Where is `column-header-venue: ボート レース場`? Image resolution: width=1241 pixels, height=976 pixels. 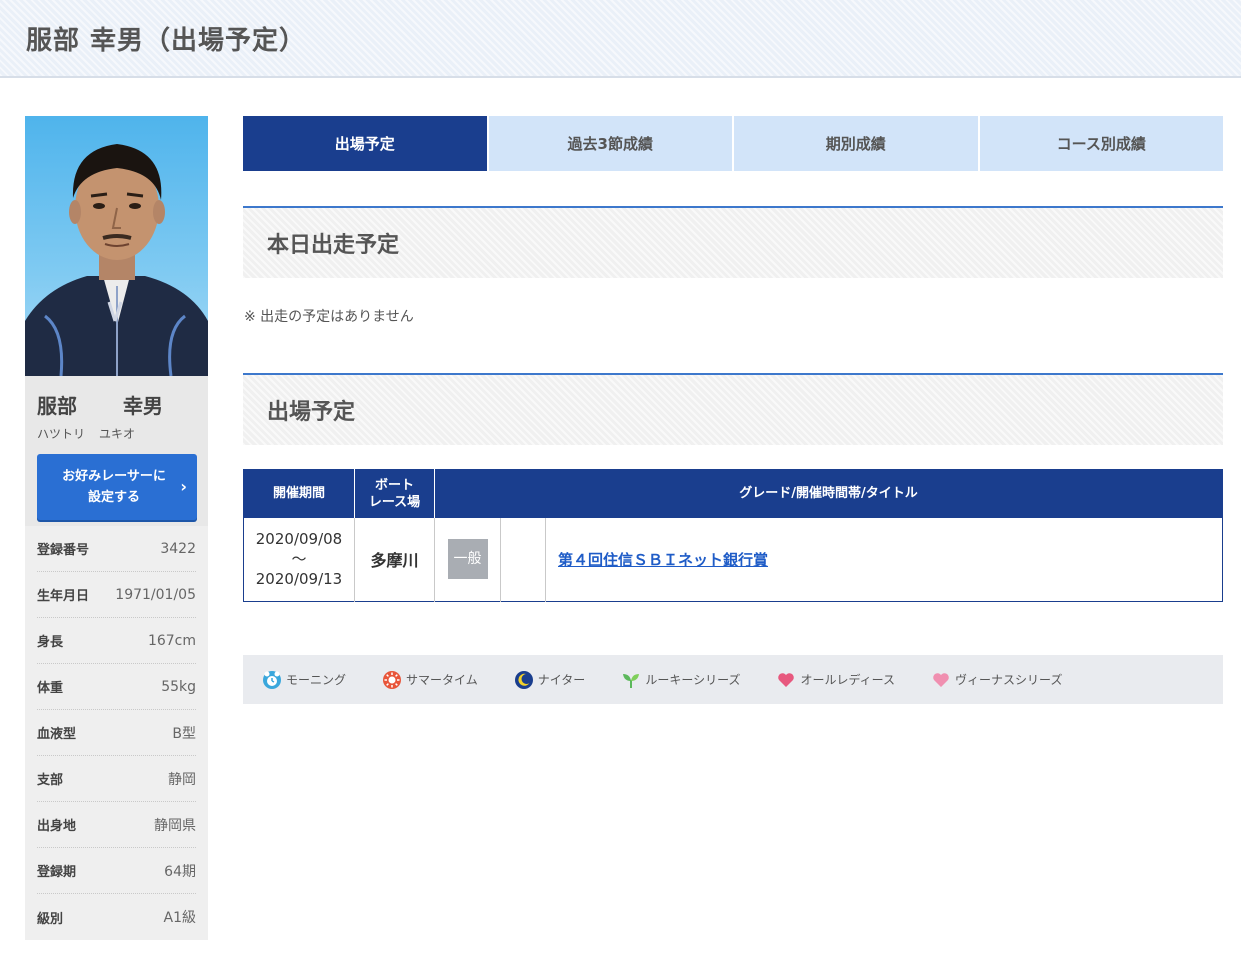 column-header-venue: ボート レース場 is located at coordinates (394, 493).